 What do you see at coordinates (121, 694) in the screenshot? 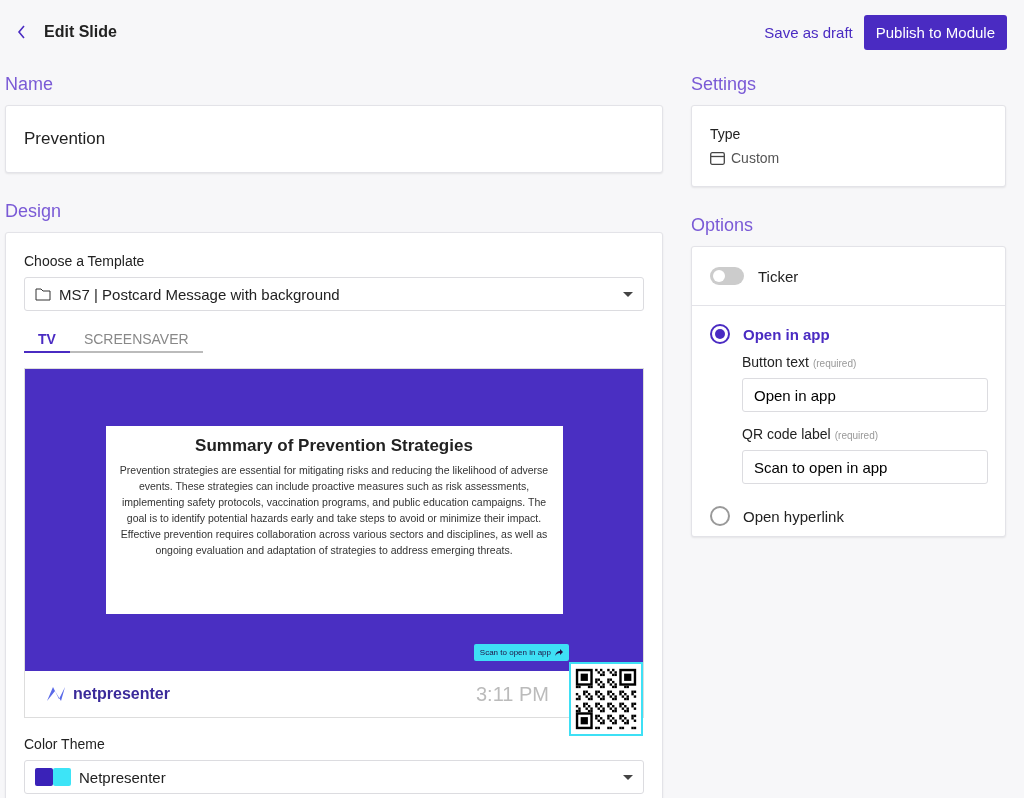
I see `brand-name: netpresenter` at bounding box center [121, 694].